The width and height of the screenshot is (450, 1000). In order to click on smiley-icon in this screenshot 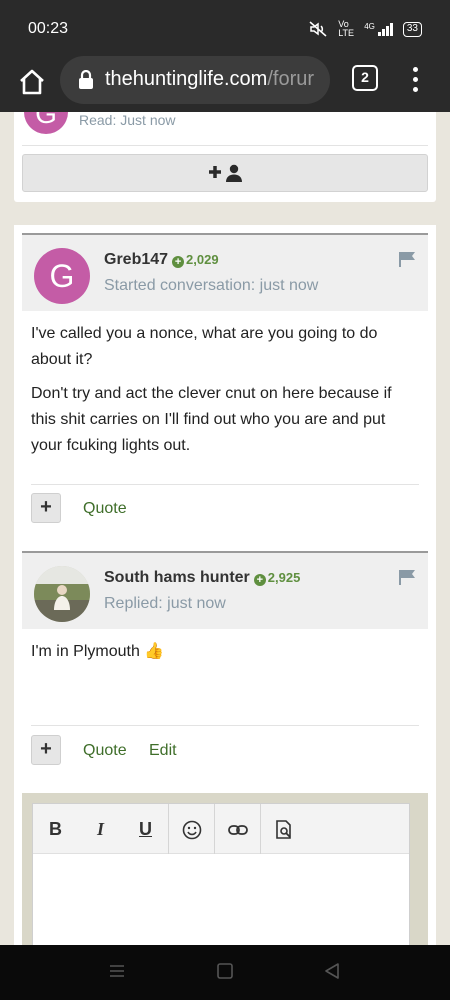, I will do `click(191, 830)`.